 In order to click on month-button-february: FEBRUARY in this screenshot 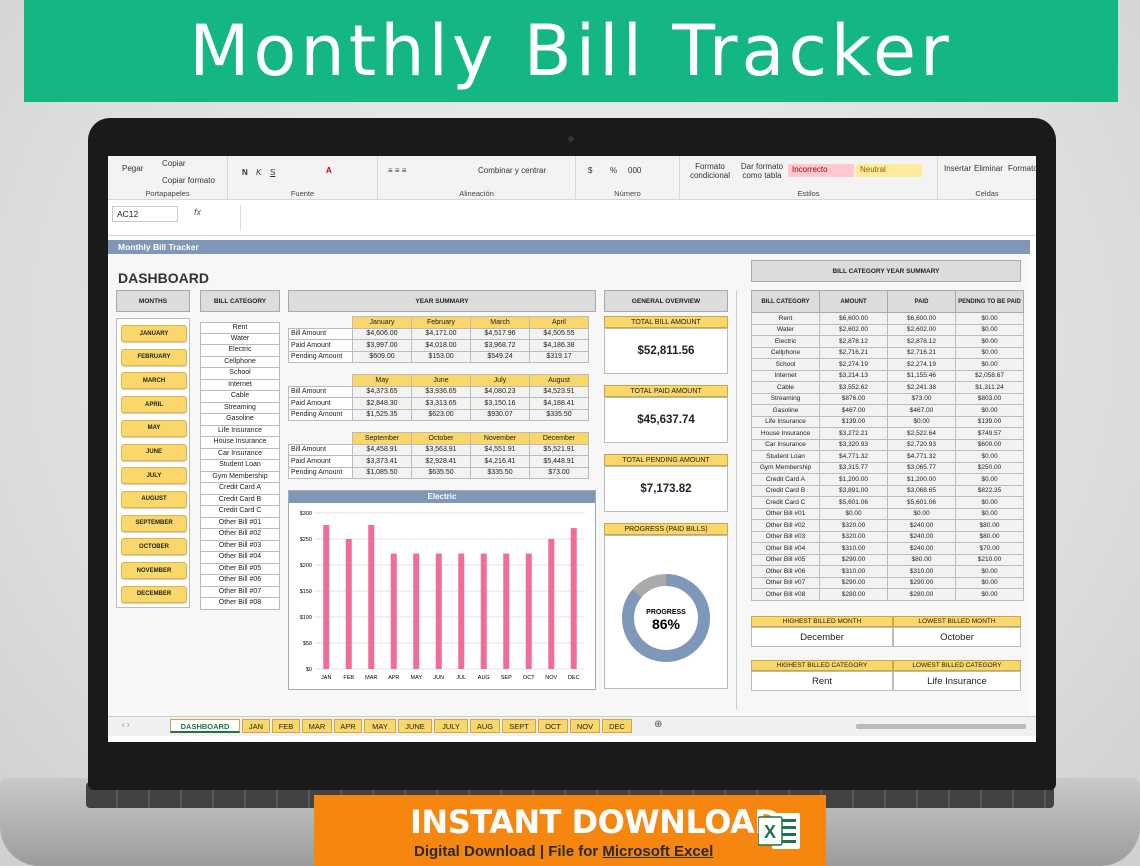, I will do `click(154, 357)`.